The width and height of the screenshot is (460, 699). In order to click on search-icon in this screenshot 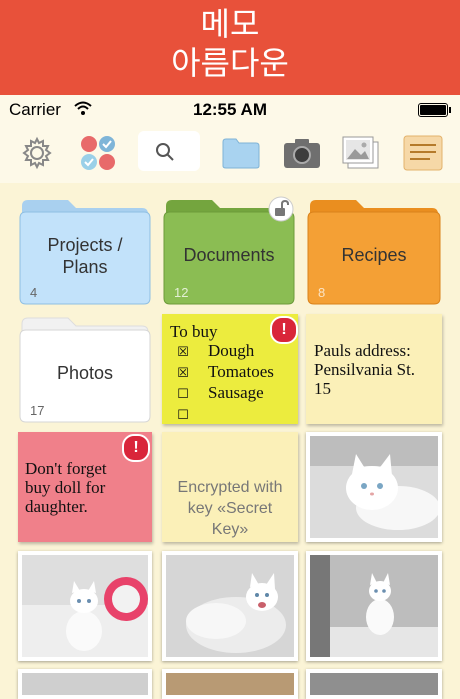, I will do `click(165, 152)`.